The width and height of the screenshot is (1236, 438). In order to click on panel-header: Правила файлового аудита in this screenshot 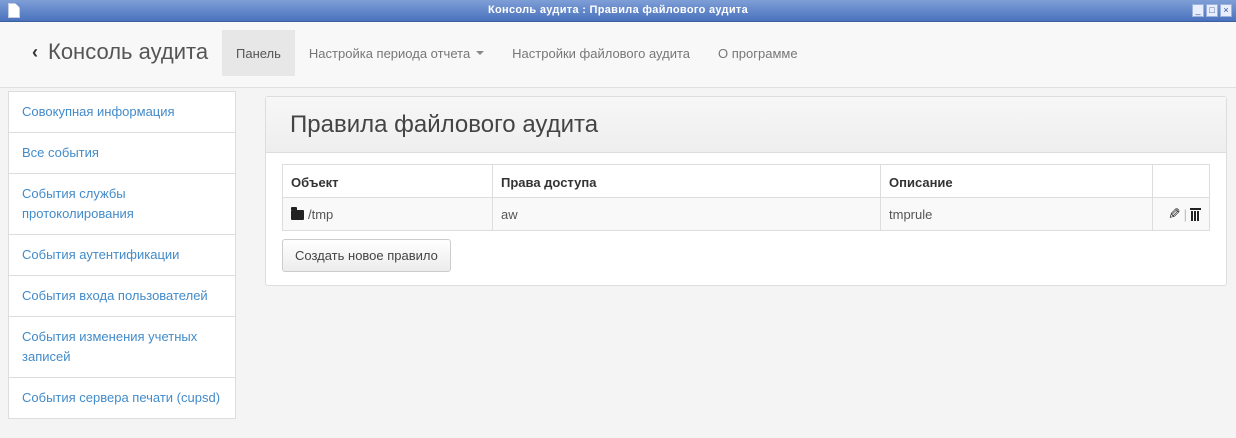, I will do `click(746, 125)`.